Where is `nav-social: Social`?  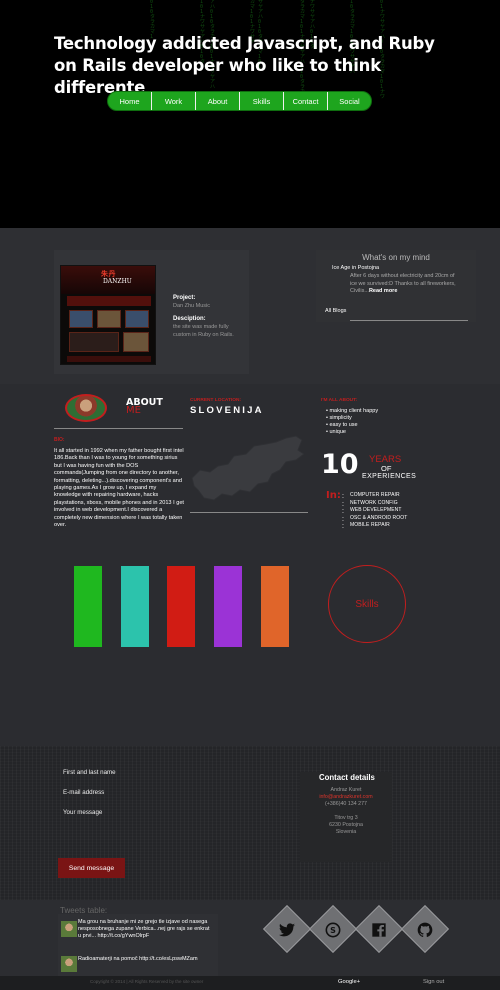
nav-social: Social is located at coordinates (349, 101).